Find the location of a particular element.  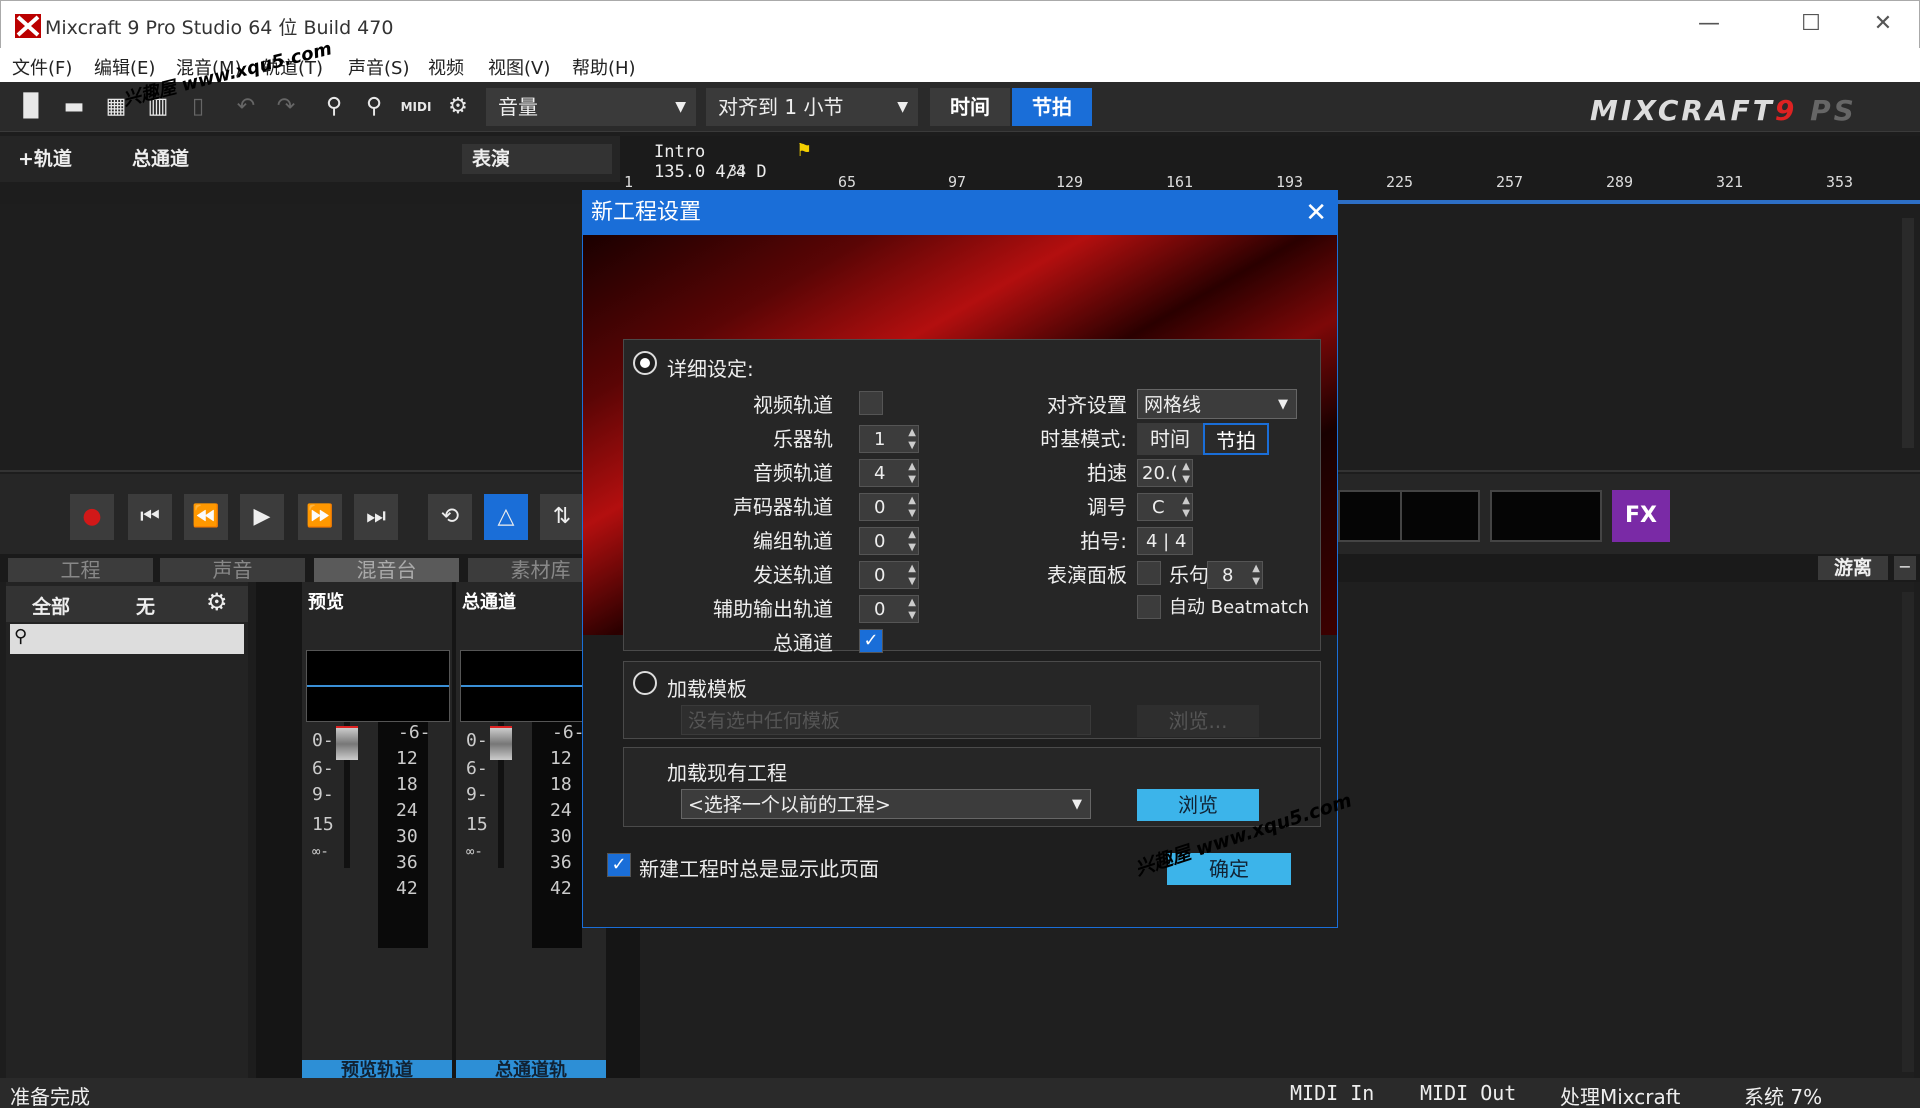

send-tracks-stepper: 0 ▲ ▼ is located at coordinates (889, 575).